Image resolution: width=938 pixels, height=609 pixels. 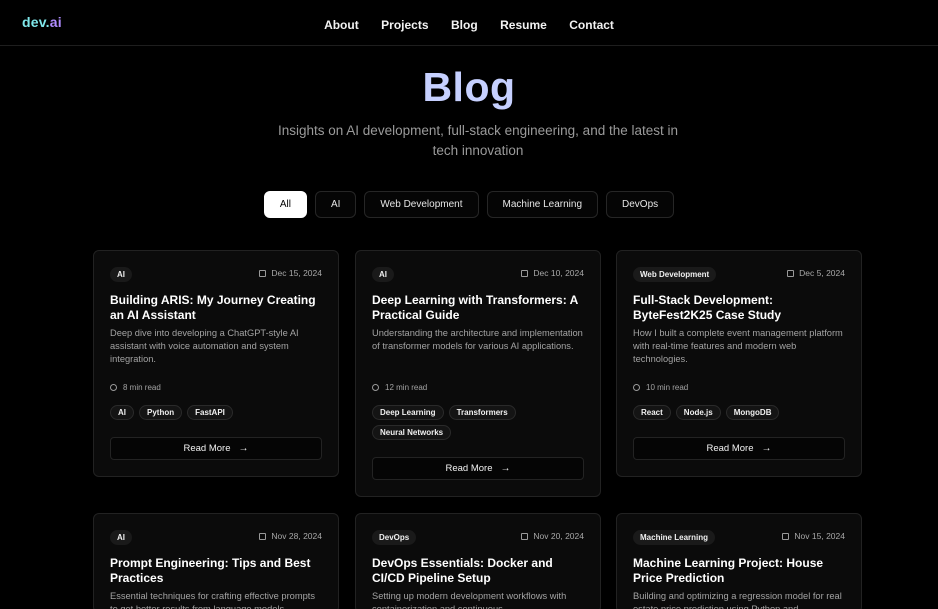 I want to click on read-time-text: 8 min read, so click(x=142, y=387).